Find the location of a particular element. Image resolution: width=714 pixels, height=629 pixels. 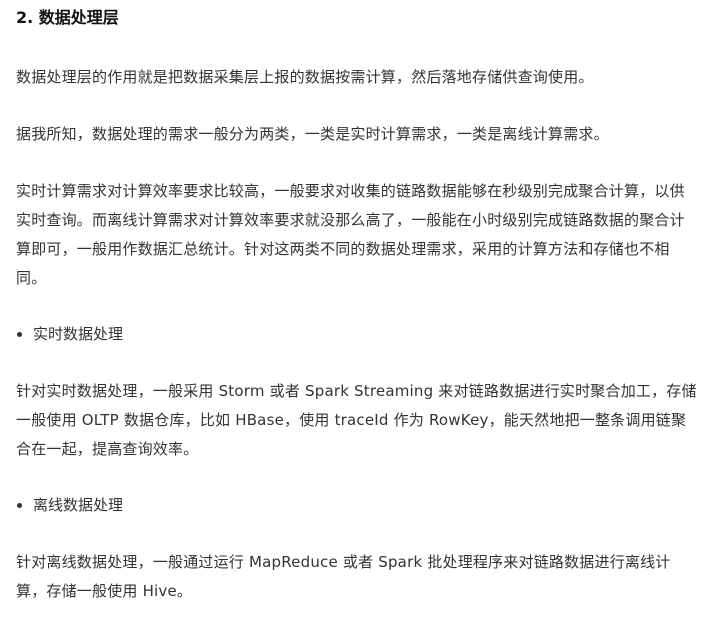

requirements-paragraph: 据我所知，数据处理的需求一般分为两类，一类是实时计算需求，一类是离线计算需求。 is located at coordinates (312, 134).